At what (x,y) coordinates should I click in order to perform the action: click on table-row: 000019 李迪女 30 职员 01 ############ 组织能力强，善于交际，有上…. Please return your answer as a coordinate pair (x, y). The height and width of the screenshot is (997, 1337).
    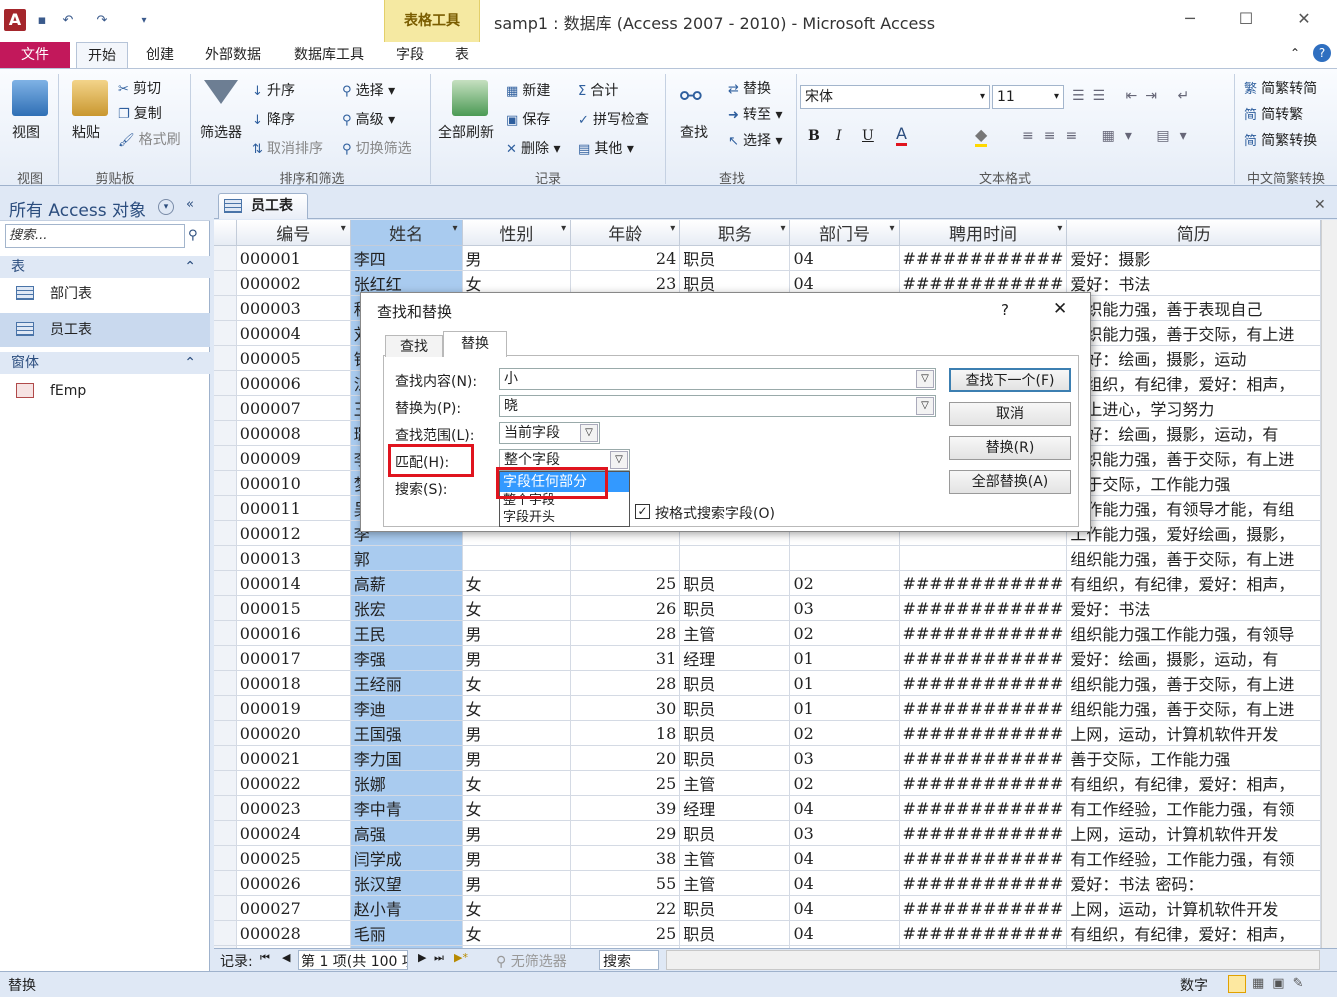
    Looking at the image, I should click on (767, 708).